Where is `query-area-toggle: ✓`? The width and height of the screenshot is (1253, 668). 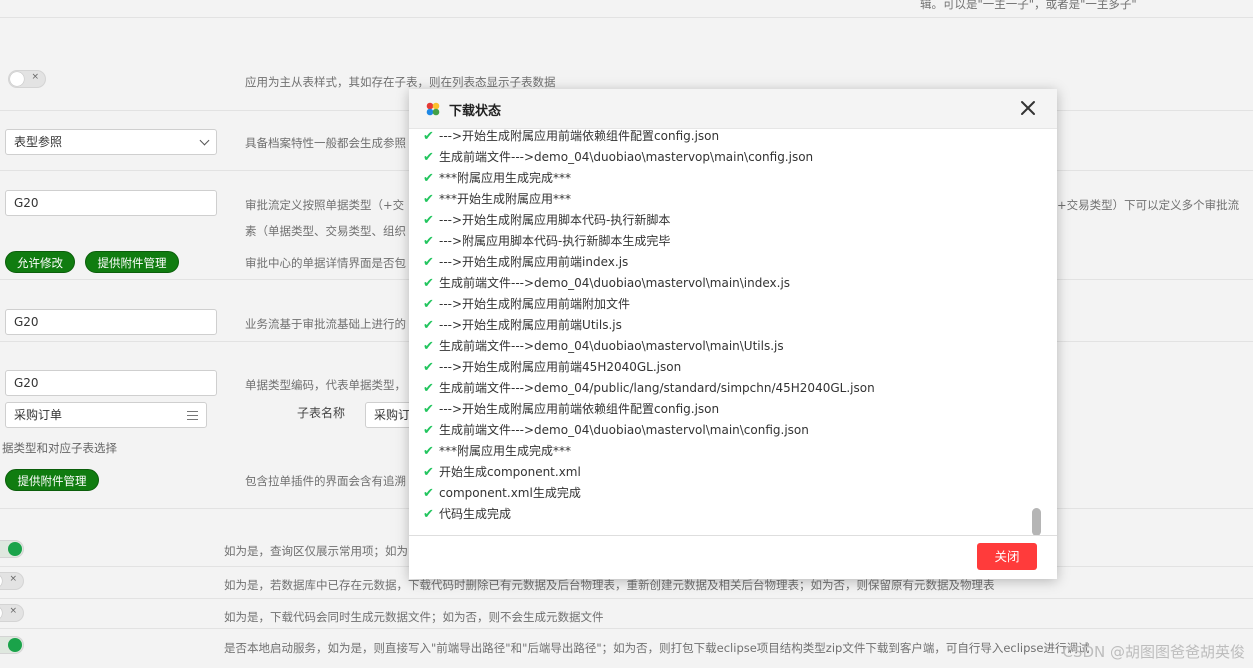 query-area-toggle: ✓ is located at coordinates (12, 549).